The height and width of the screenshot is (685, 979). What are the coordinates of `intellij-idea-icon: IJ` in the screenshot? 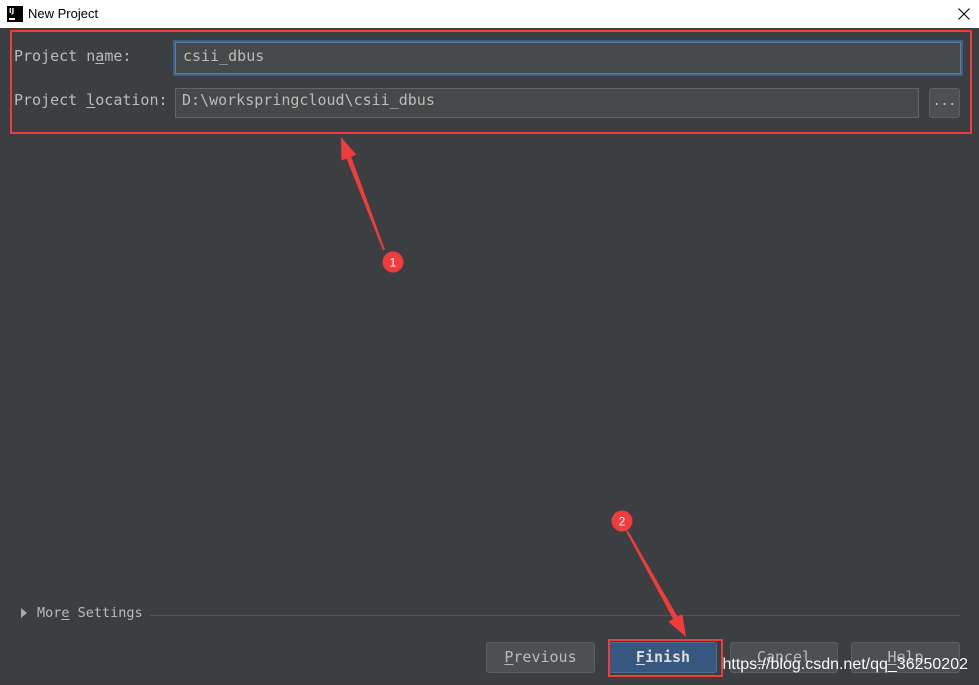 It's located at (15, 14).